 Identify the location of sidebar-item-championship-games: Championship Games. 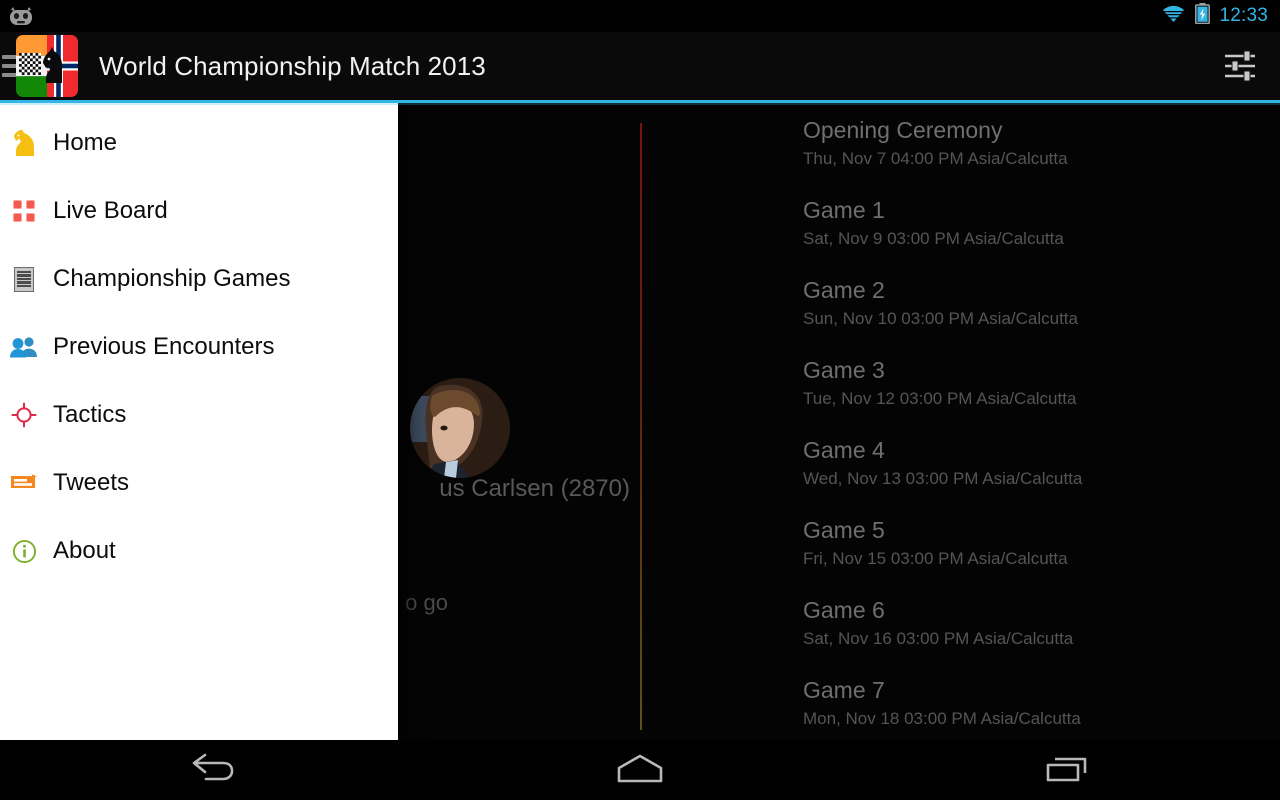
(199, 279).